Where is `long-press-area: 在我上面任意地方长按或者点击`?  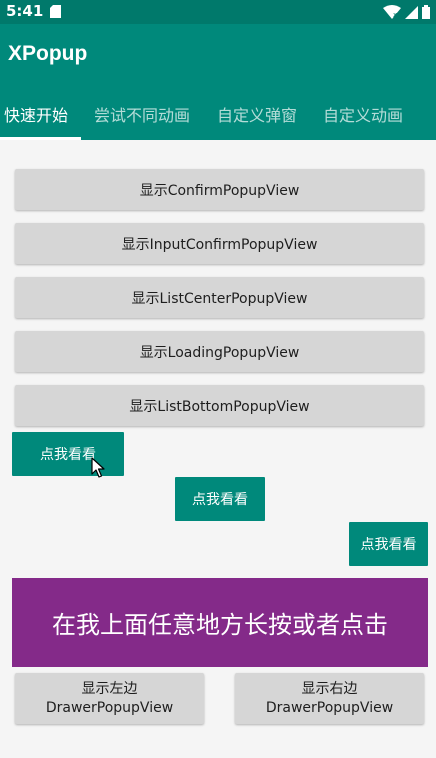 long-press-area: 在我上面任意地方长按或者点击 is located at coordinates (220, 622).